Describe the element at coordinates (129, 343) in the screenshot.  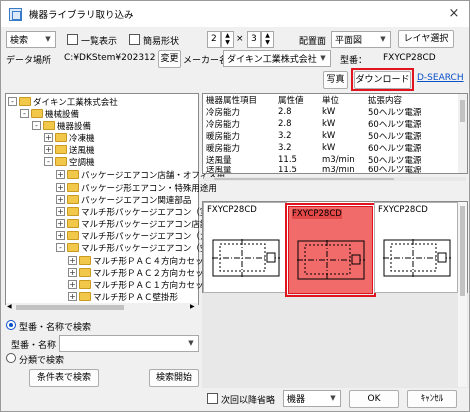
I see `model-name-combo: ▼` at that location.